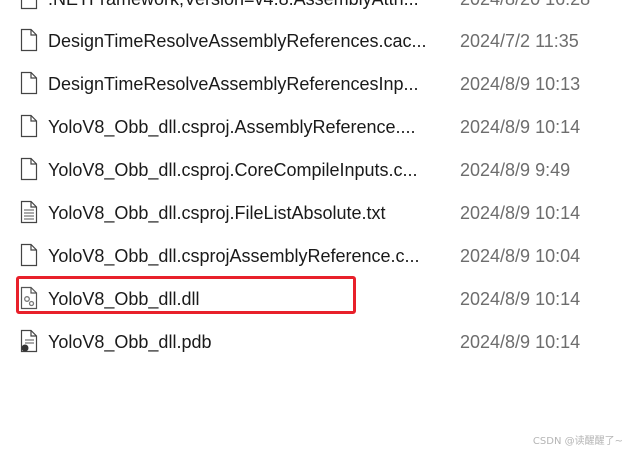 The image size is (631, 453). What do you see at coordinates (29, 341) in the screenshot?
I see `pdb-file-icon` at bounding box center [29, 341].